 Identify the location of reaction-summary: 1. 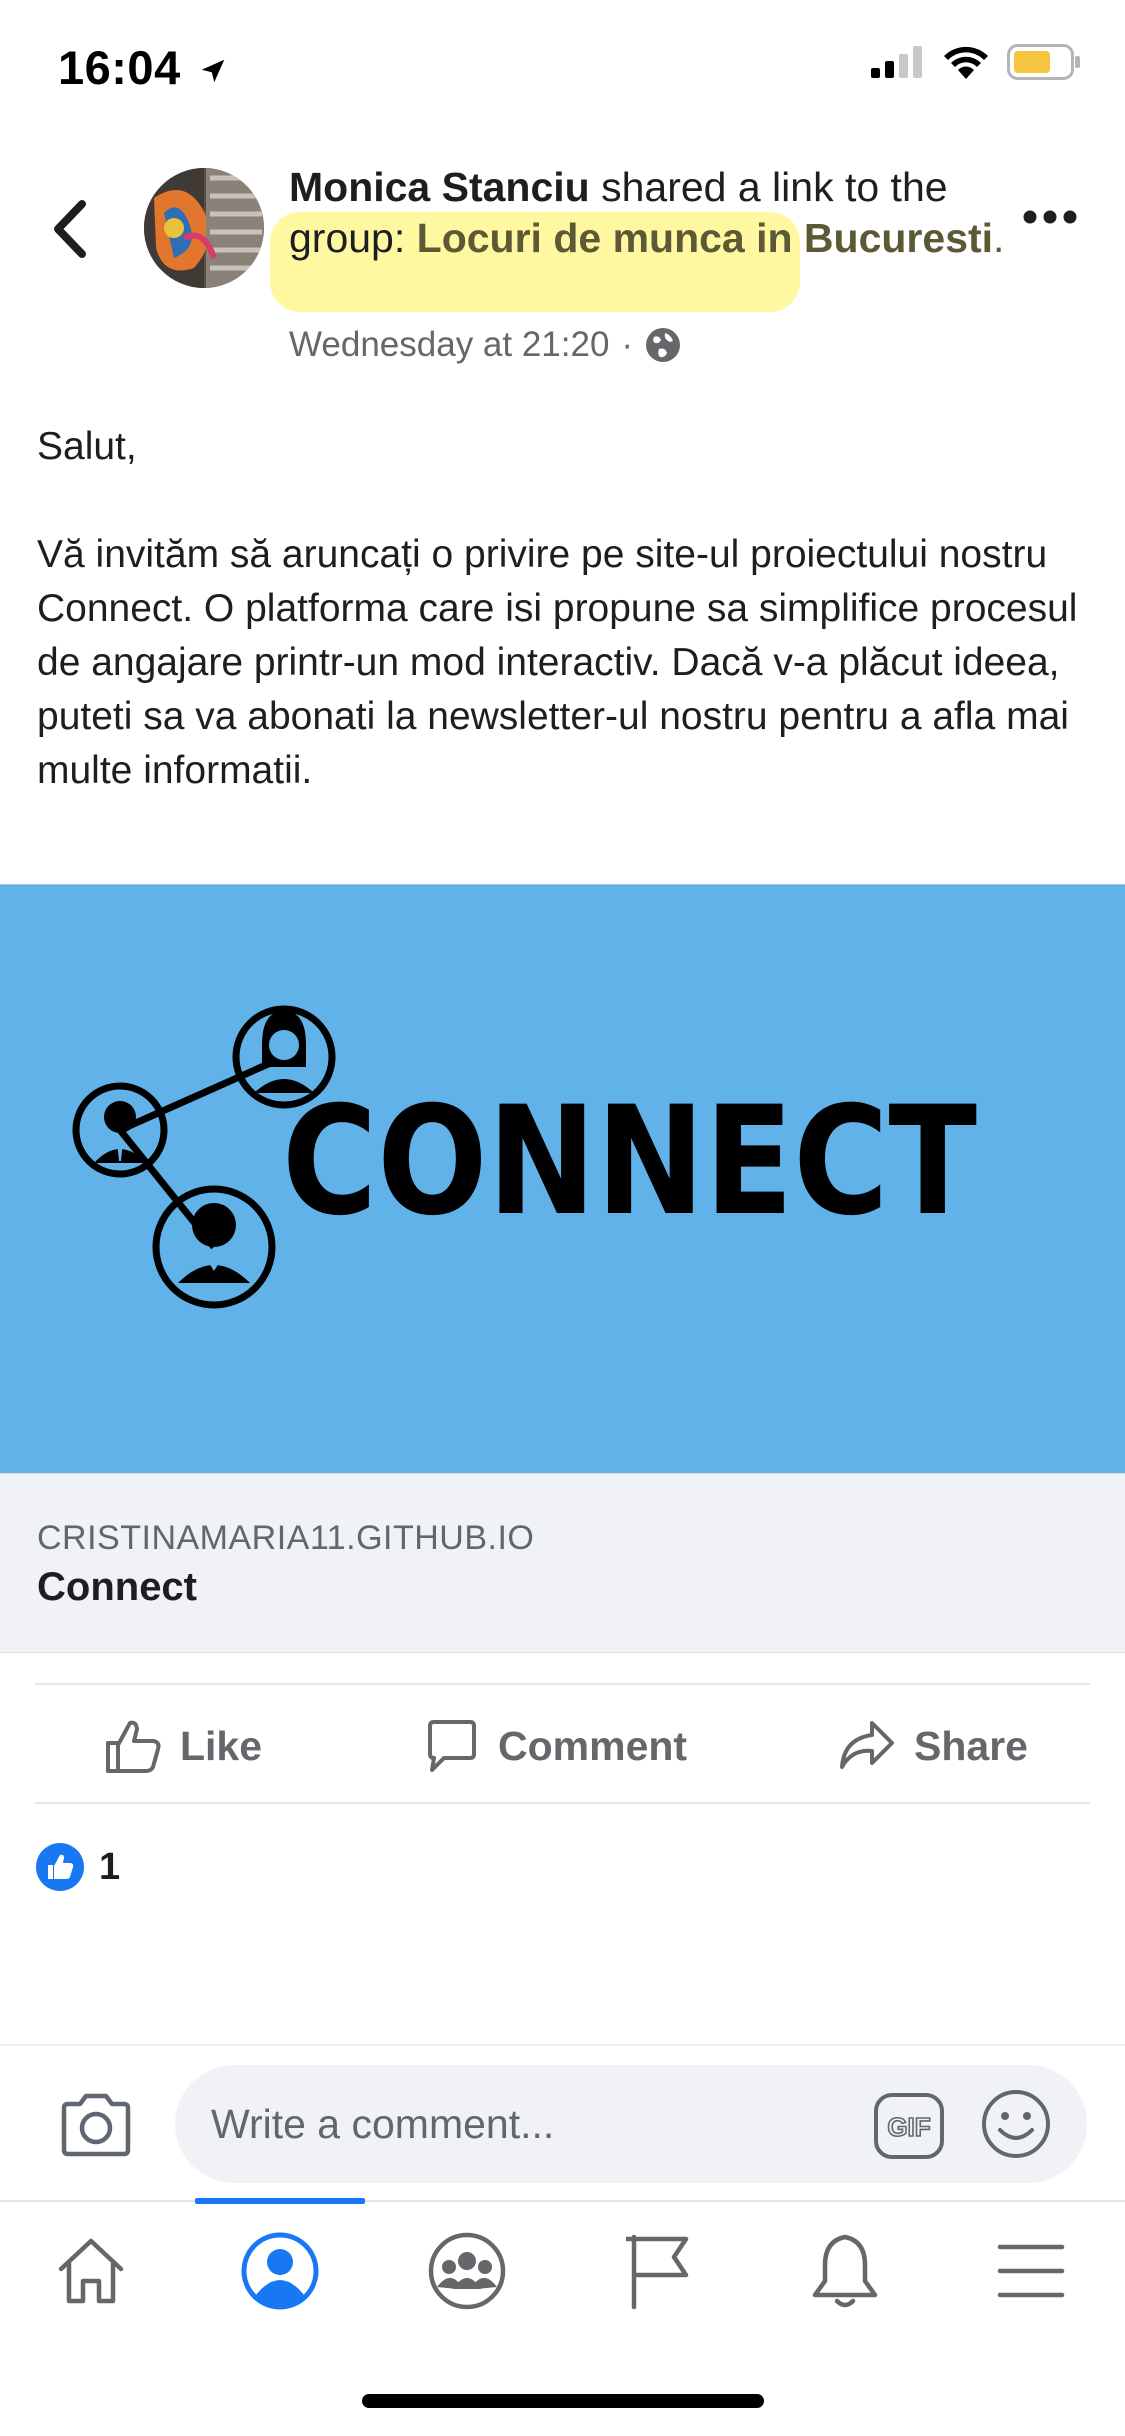
(77, 1867).